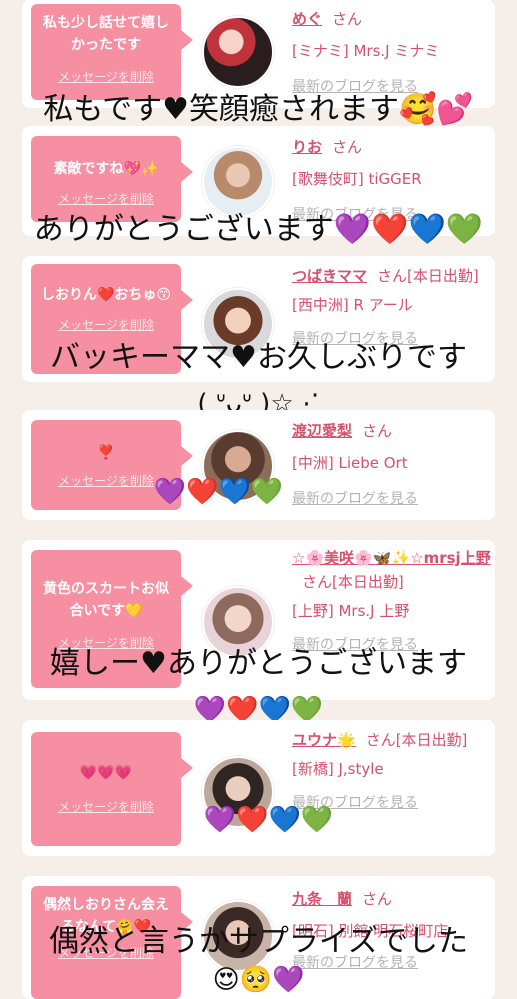 This screenshot has height=999, width=517. What do you see at coordinates (307, 19) in the screenshot?
I see `sender-name: めぐ` at bounding box center [307, 19].